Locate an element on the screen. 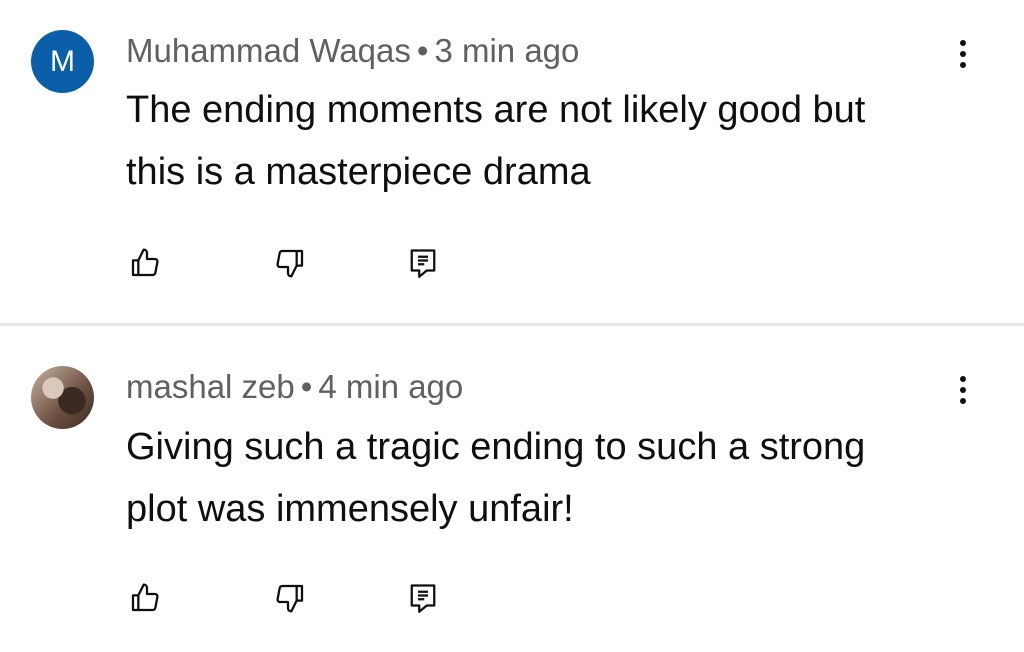  comment-meta: mashal zeb • 4 min ago is located at coordinates (294, 387).